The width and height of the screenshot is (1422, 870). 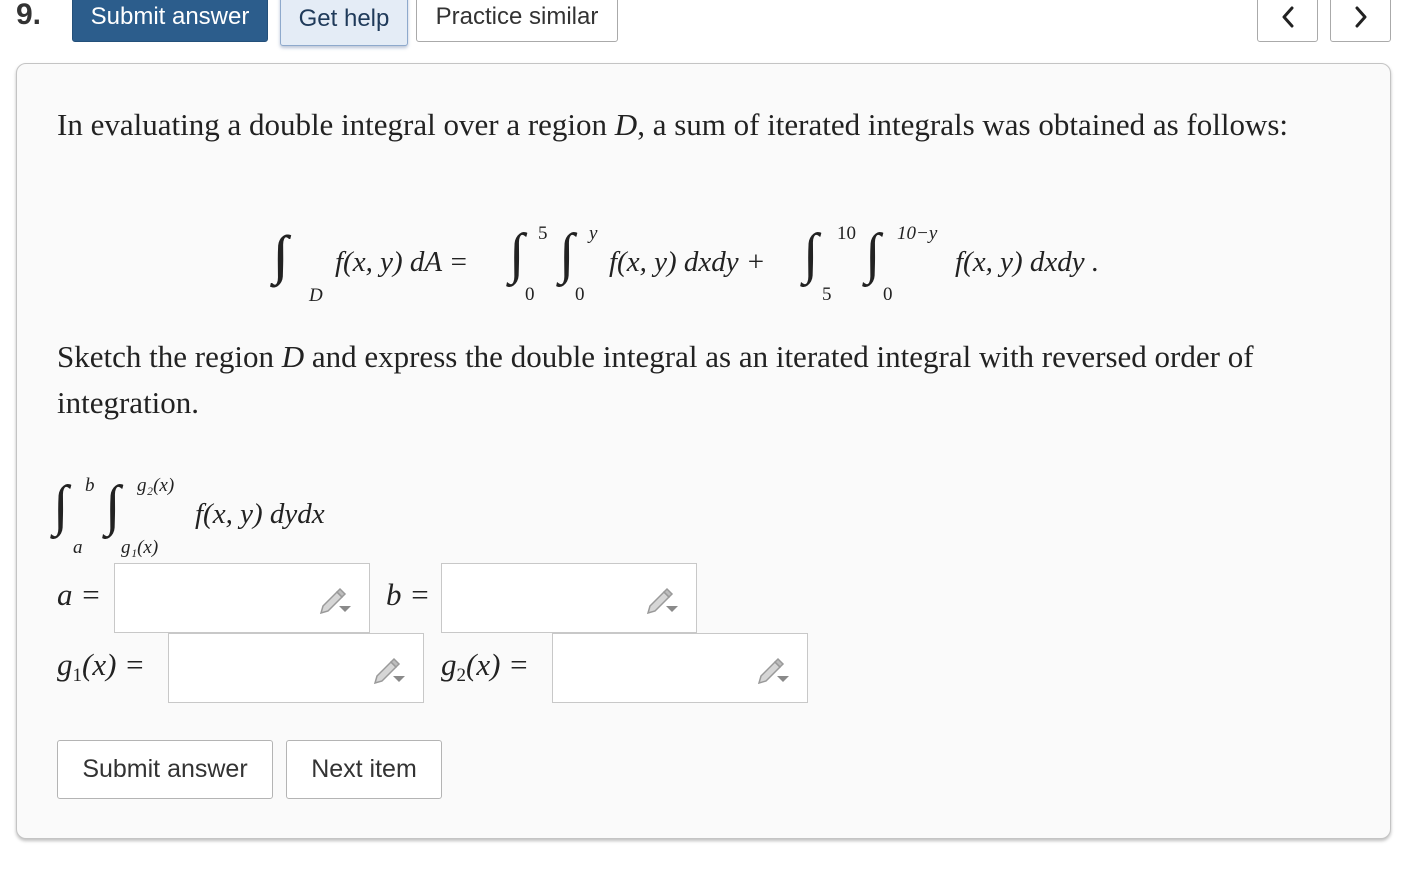 I want to click on g2-label: g2(x) =, so click(x=485, y=666).